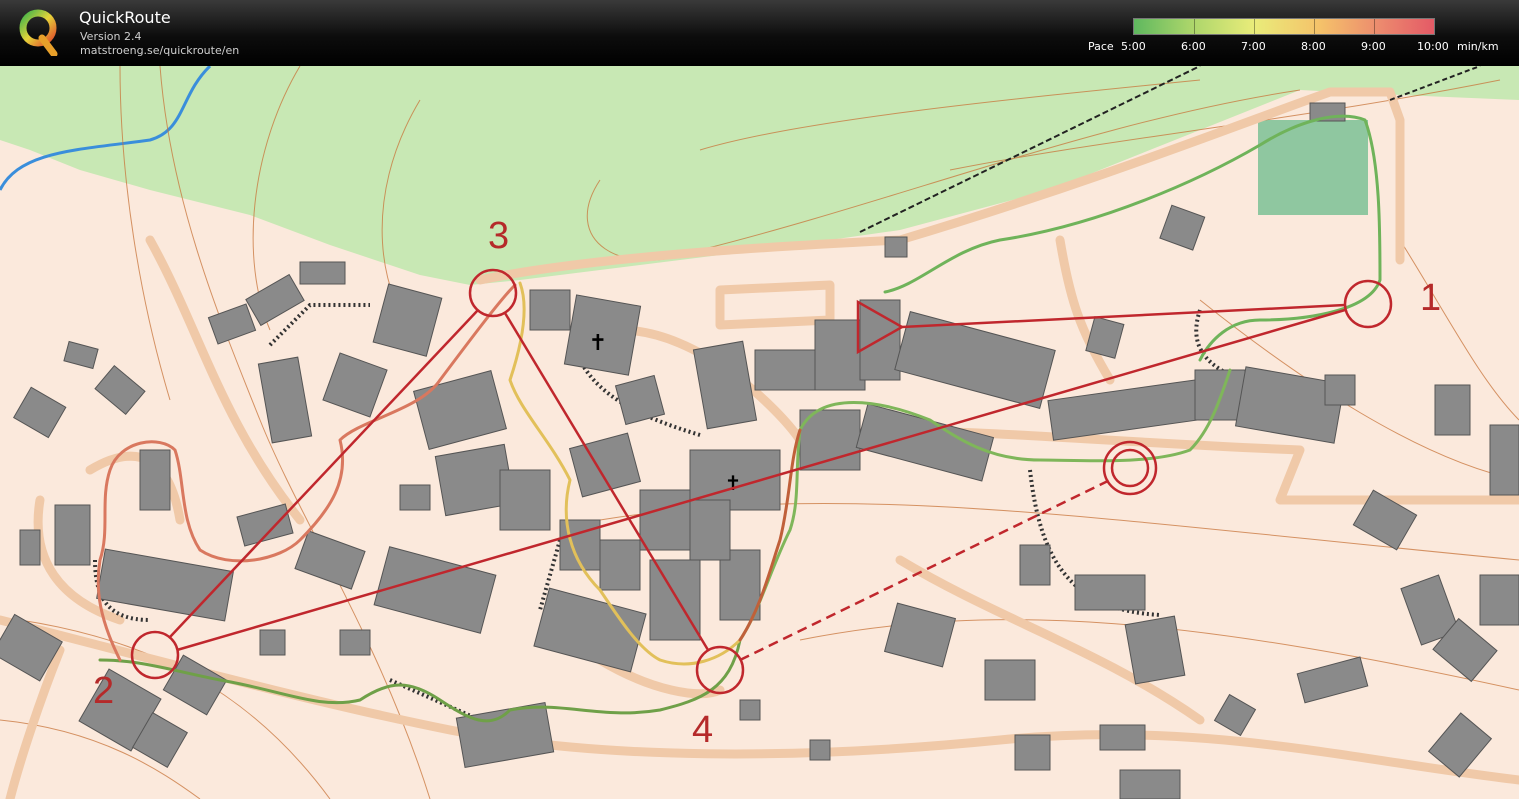 The image size is (1519, 799). What do you see at coordinates (125, 17) in the screenshot?
I see `app-title: QuickRoute` at bounding box center [125, 17].